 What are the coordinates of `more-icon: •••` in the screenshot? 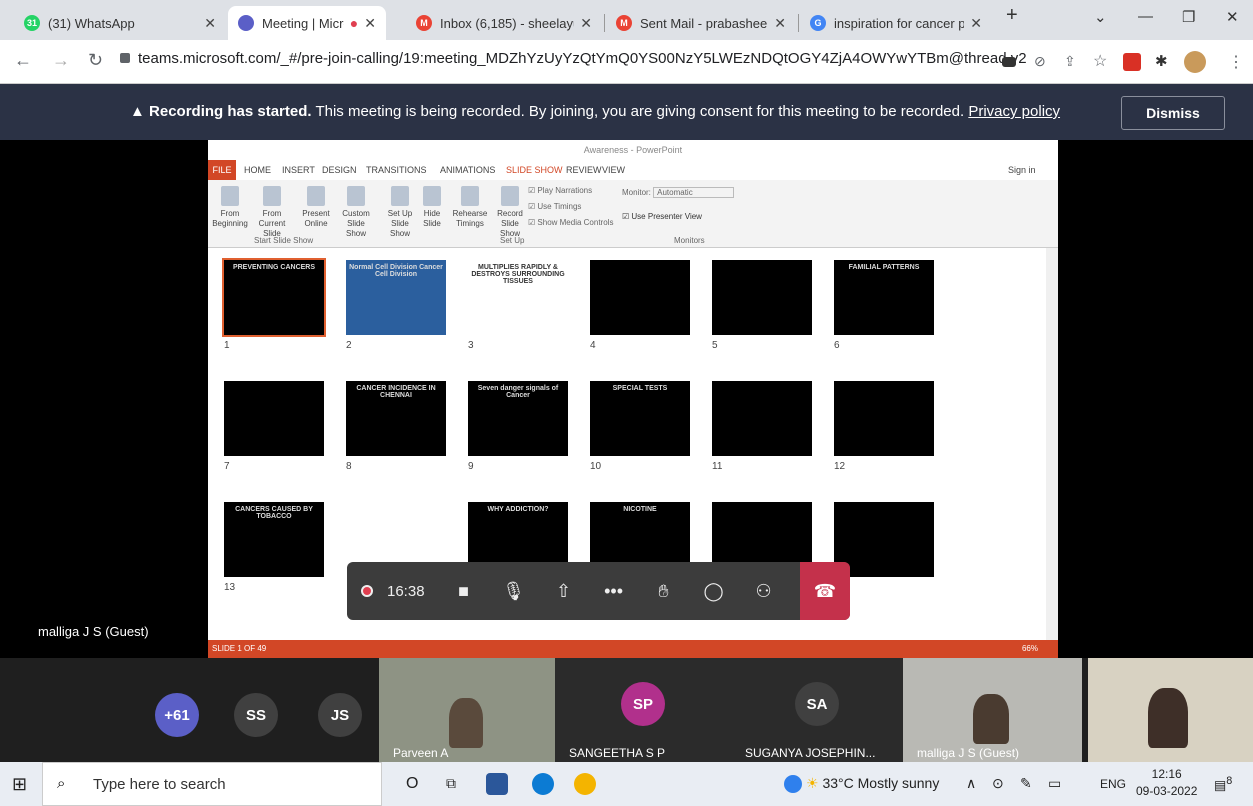 It's located at (613, 590).